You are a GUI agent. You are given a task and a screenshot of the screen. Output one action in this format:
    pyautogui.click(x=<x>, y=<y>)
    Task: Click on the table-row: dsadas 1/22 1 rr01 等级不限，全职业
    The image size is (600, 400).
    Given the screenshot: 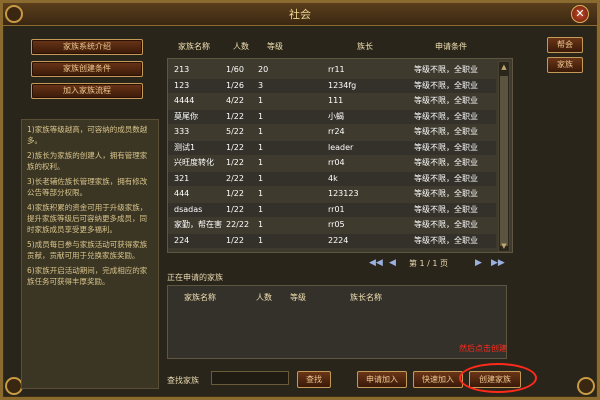 What is the action you would take?
    pyautogui.click(x=332, y=209)
    